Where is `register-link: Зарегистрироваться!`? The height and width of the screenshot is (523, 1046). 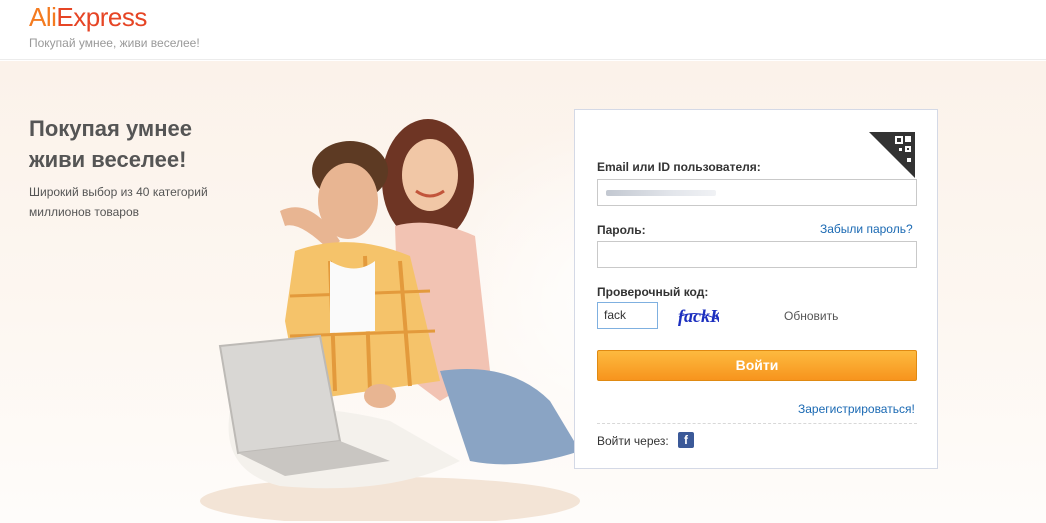 register-link: Зарегистрироваться! is located at coordinates (856, 409).